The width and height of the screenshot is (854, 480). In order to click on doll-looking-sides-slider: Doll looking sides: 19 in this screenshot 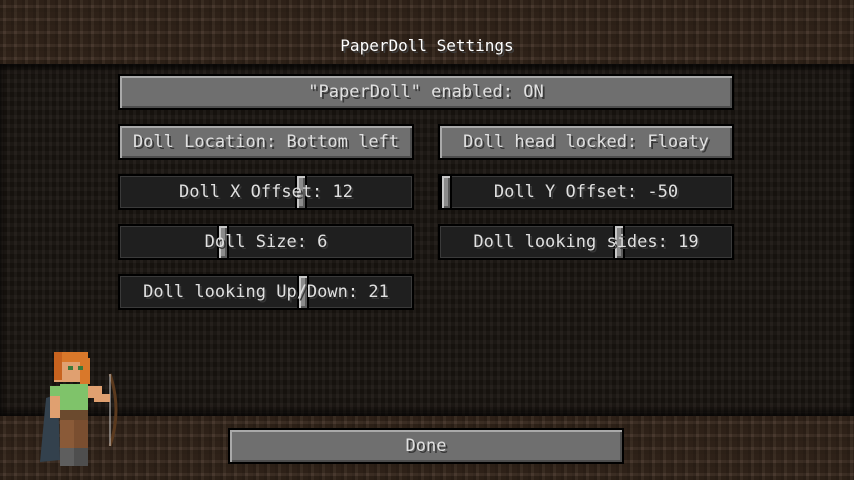, I will do `click(586, 242)`.